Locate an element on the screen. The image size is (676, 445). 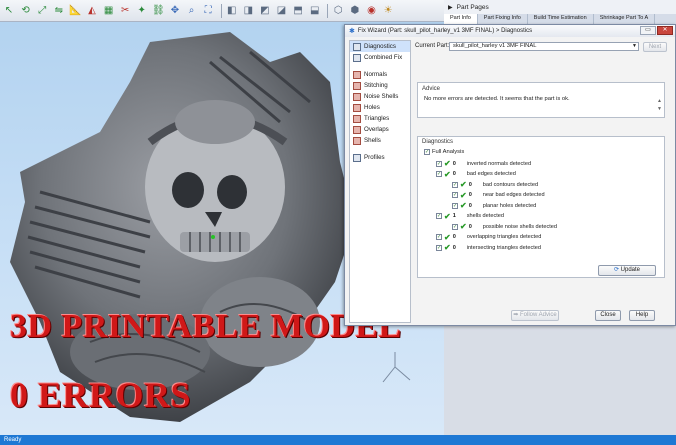
measure-icon: 📐 is located at coordinates (75, 11).